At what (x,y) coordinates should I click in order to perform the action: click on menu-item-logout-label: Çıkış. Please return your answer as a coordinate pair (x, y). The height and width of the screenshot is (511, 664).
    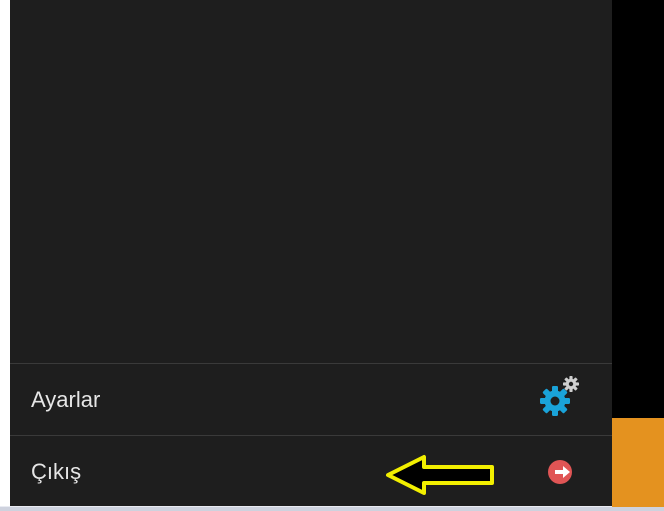
    Looking at the image, I should click on (56, 471).